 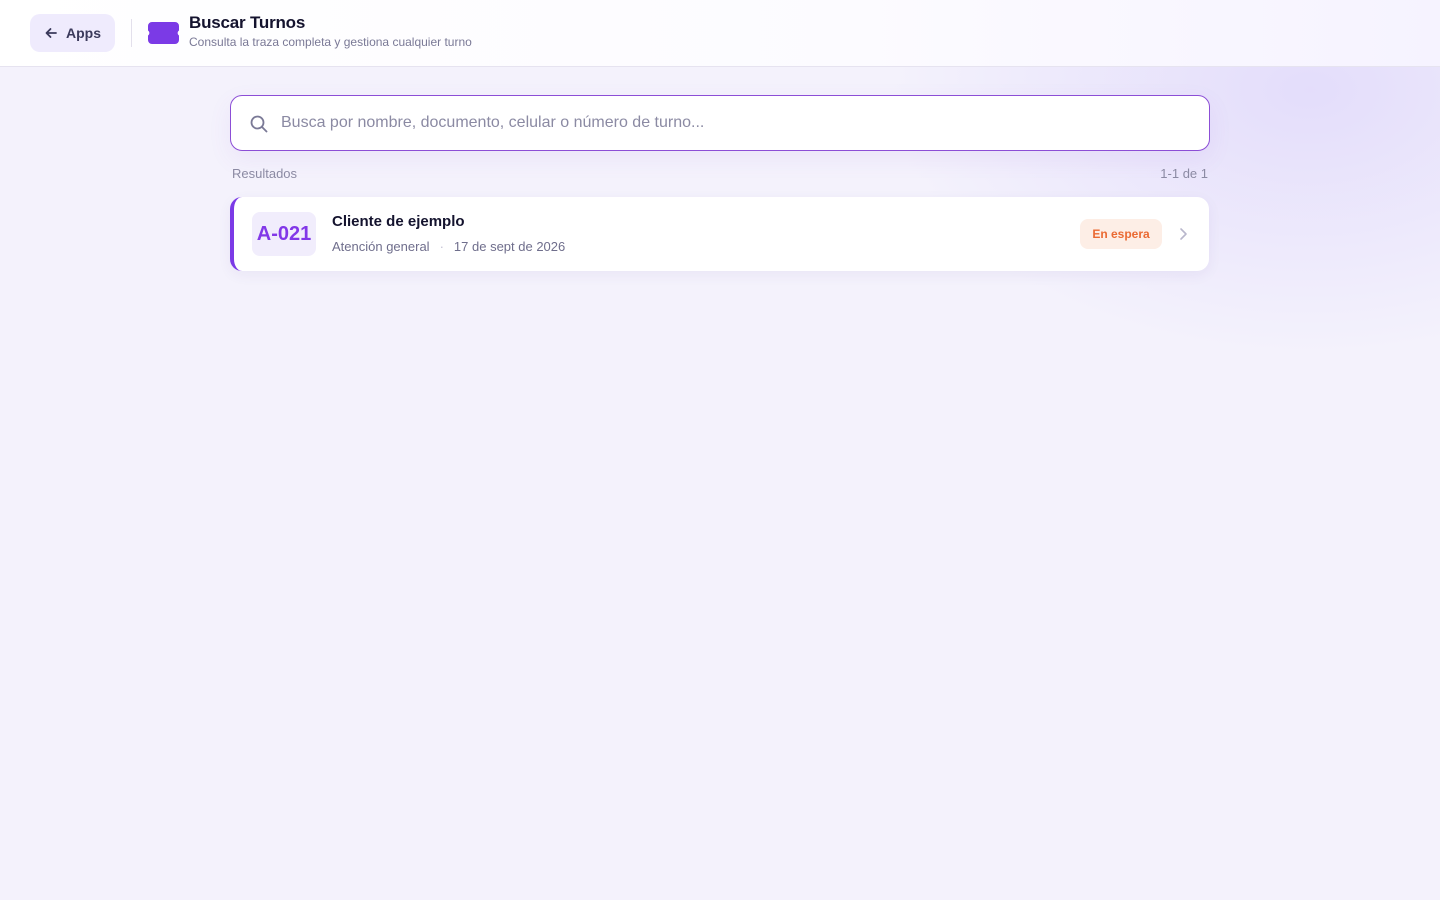 I want to click on page-title: Buscar Turnos, so click(x=247, y=22).